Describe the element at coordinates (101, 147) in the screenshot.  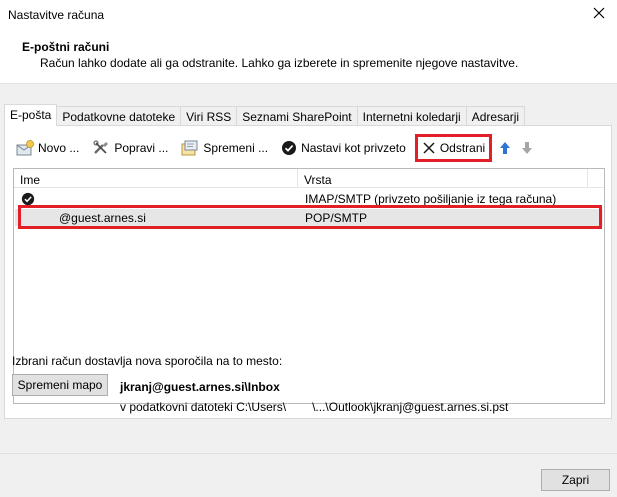
I see `tools-icon` at that location.